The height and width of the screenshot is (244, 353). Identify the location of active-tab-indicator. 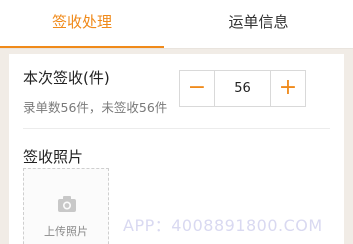
(82, 47).